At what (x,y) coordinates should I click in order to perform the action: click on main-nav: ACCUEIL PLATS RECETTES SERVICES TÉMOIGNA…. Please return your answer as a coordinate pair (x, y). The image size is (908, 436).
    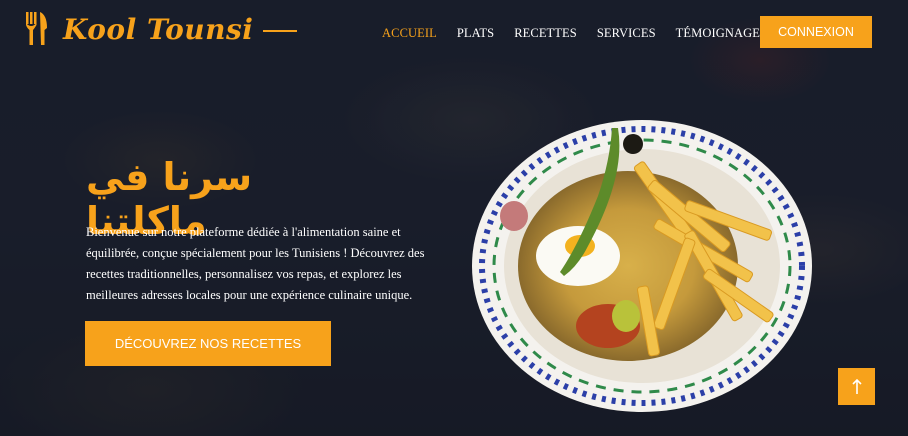
    Looking at the image, I should click on (574, 33).